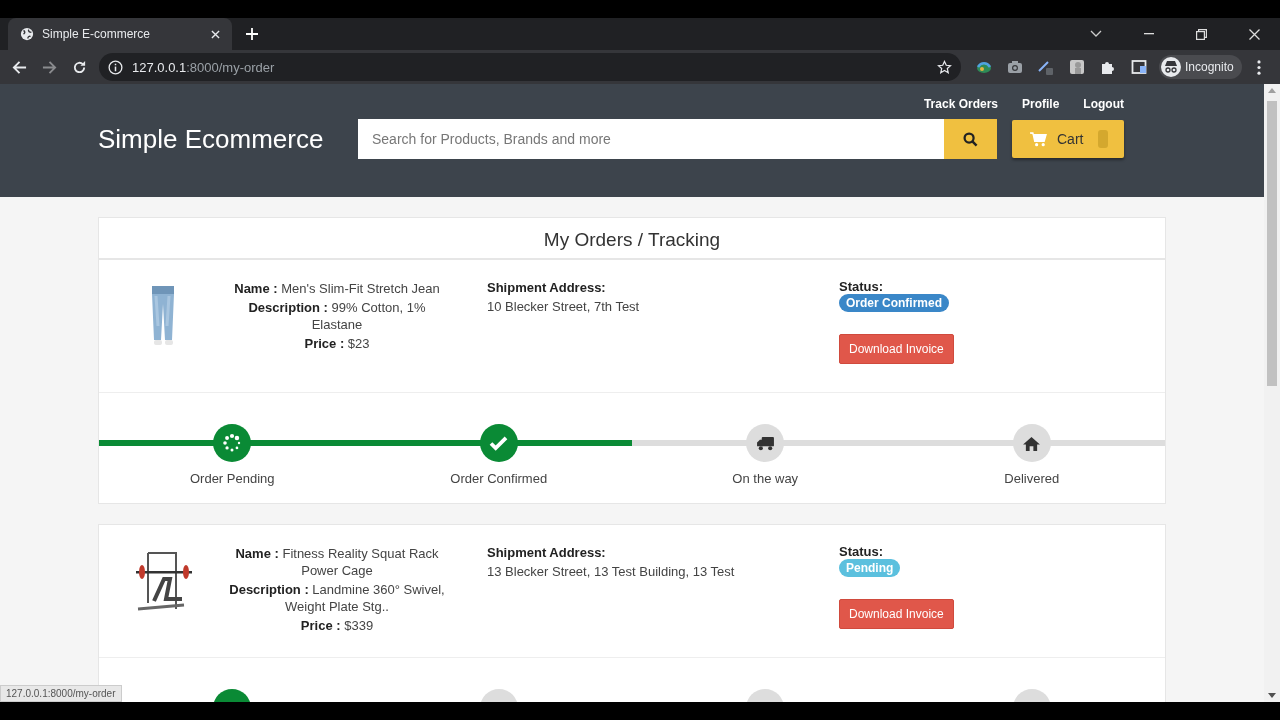 Image resolution: width=1280 pixels, height=720 pixels. I want to click on profile-button: Incognito, so click(1200, 67).